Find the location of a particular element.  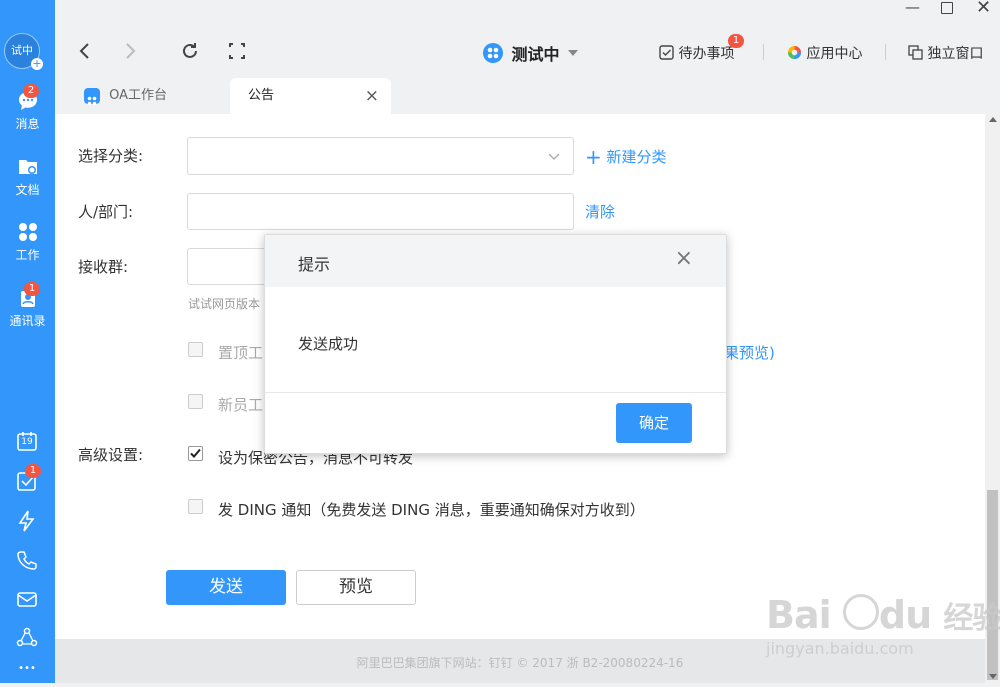

workspace-name: 测试中 is located at coordinates (535, 54).